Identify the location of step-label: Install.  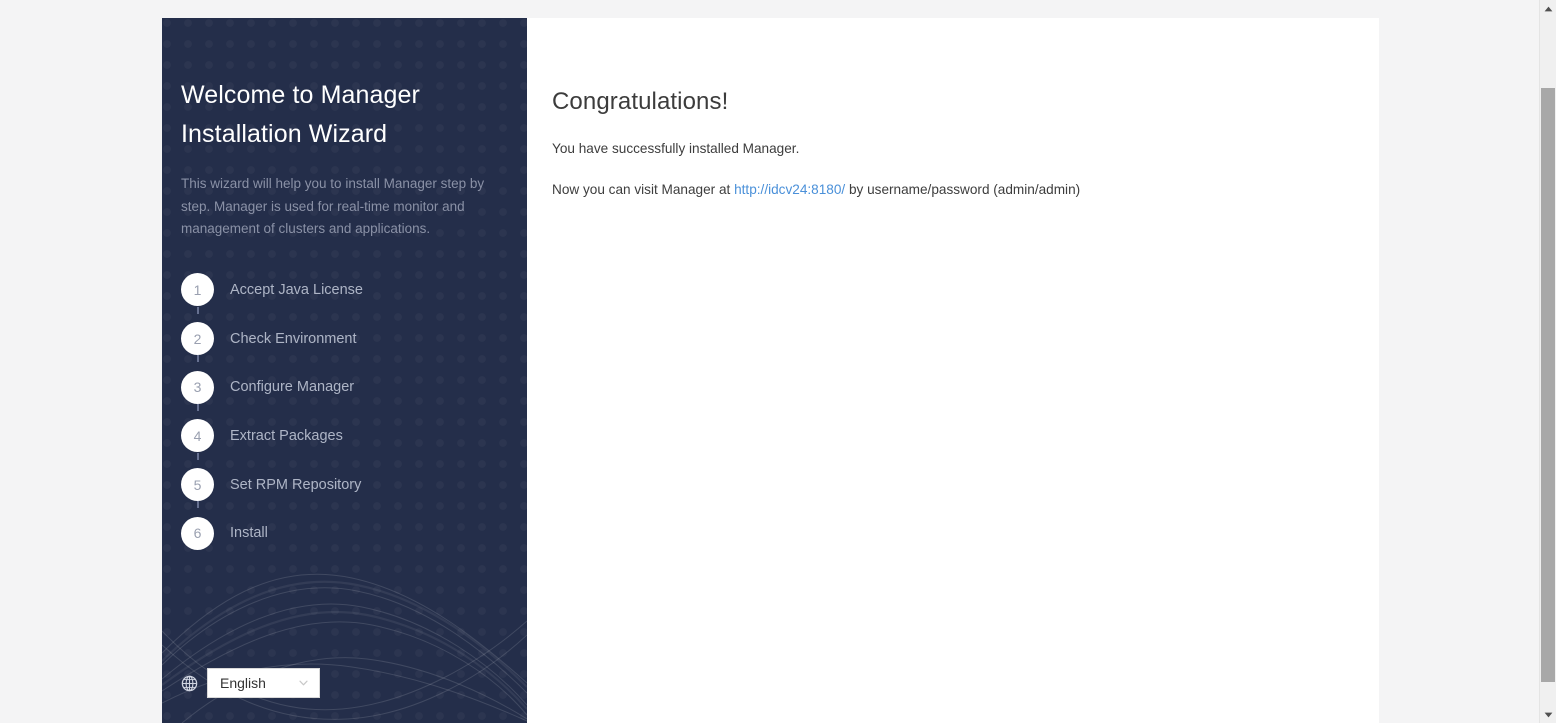
(249, 533).